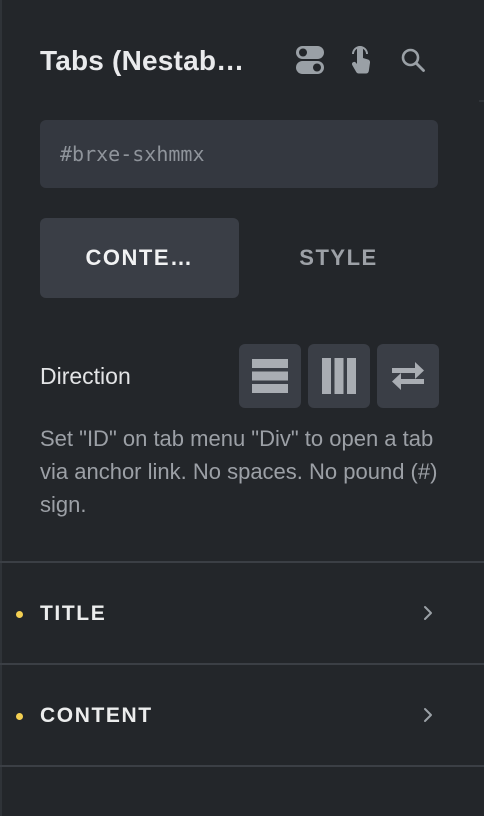 The height and width of the screenshot is (816, 484). I want to click on control-group-title: TITLE, so click(242, 613).